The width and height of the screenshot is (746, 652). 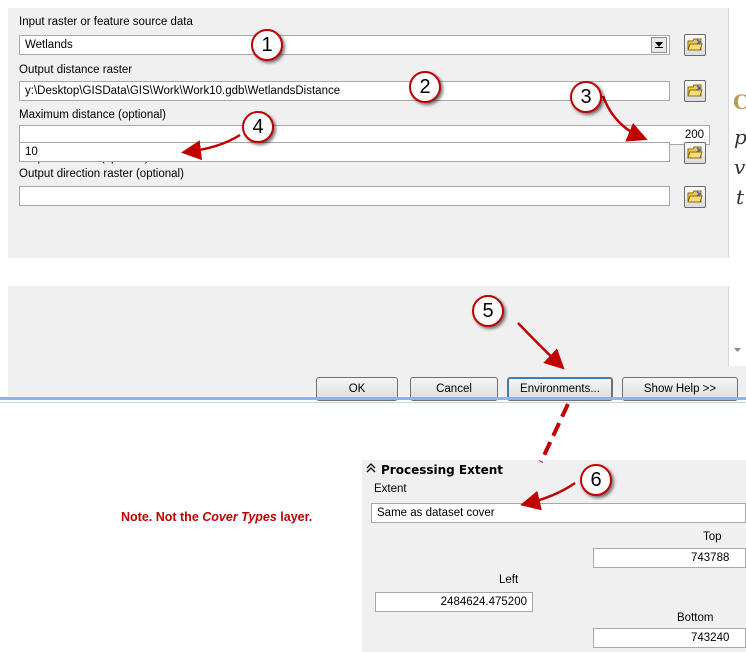 What do you see at coordinates (554, 433) in the screenshot?
I see `dashed-connector` at bounding box center [554, 433].